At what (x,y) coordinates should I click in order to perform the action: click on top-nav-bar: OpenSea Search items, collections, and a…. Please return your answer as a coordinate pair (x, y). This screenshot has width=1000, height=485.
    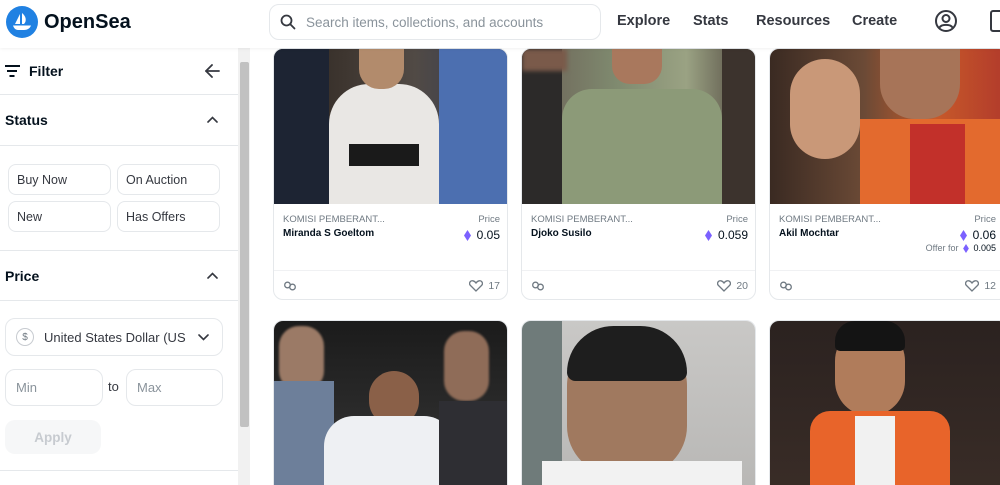
    Looking at the image, I should click on (500, 24).